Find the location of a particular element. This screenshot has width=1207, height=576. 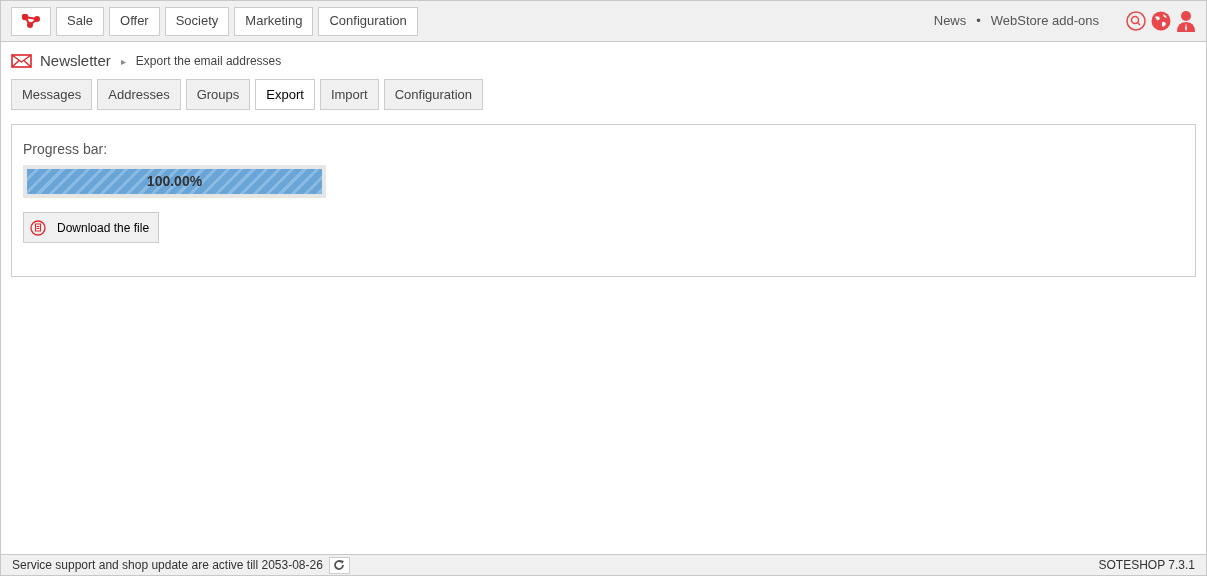

menu-button: Offer is located at coordinates (134, 21).